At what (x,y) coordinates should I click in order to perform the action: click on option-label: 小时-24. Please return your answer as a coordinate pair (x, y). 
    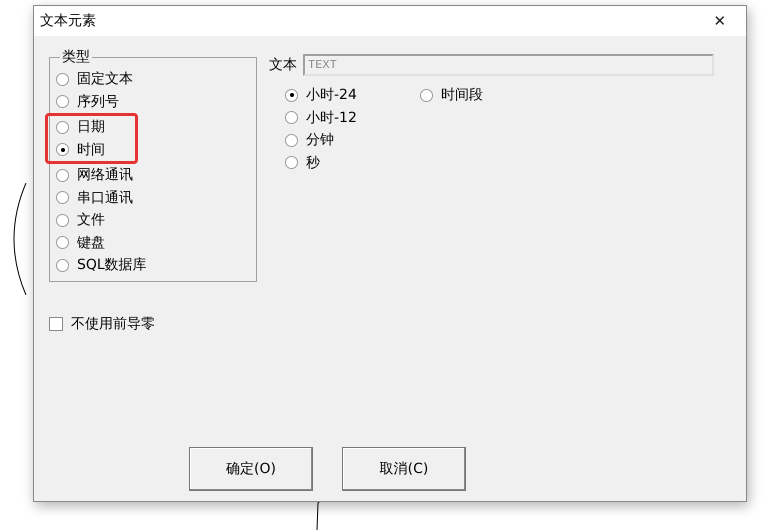
    Looking at the image, I should click on (331, 95).